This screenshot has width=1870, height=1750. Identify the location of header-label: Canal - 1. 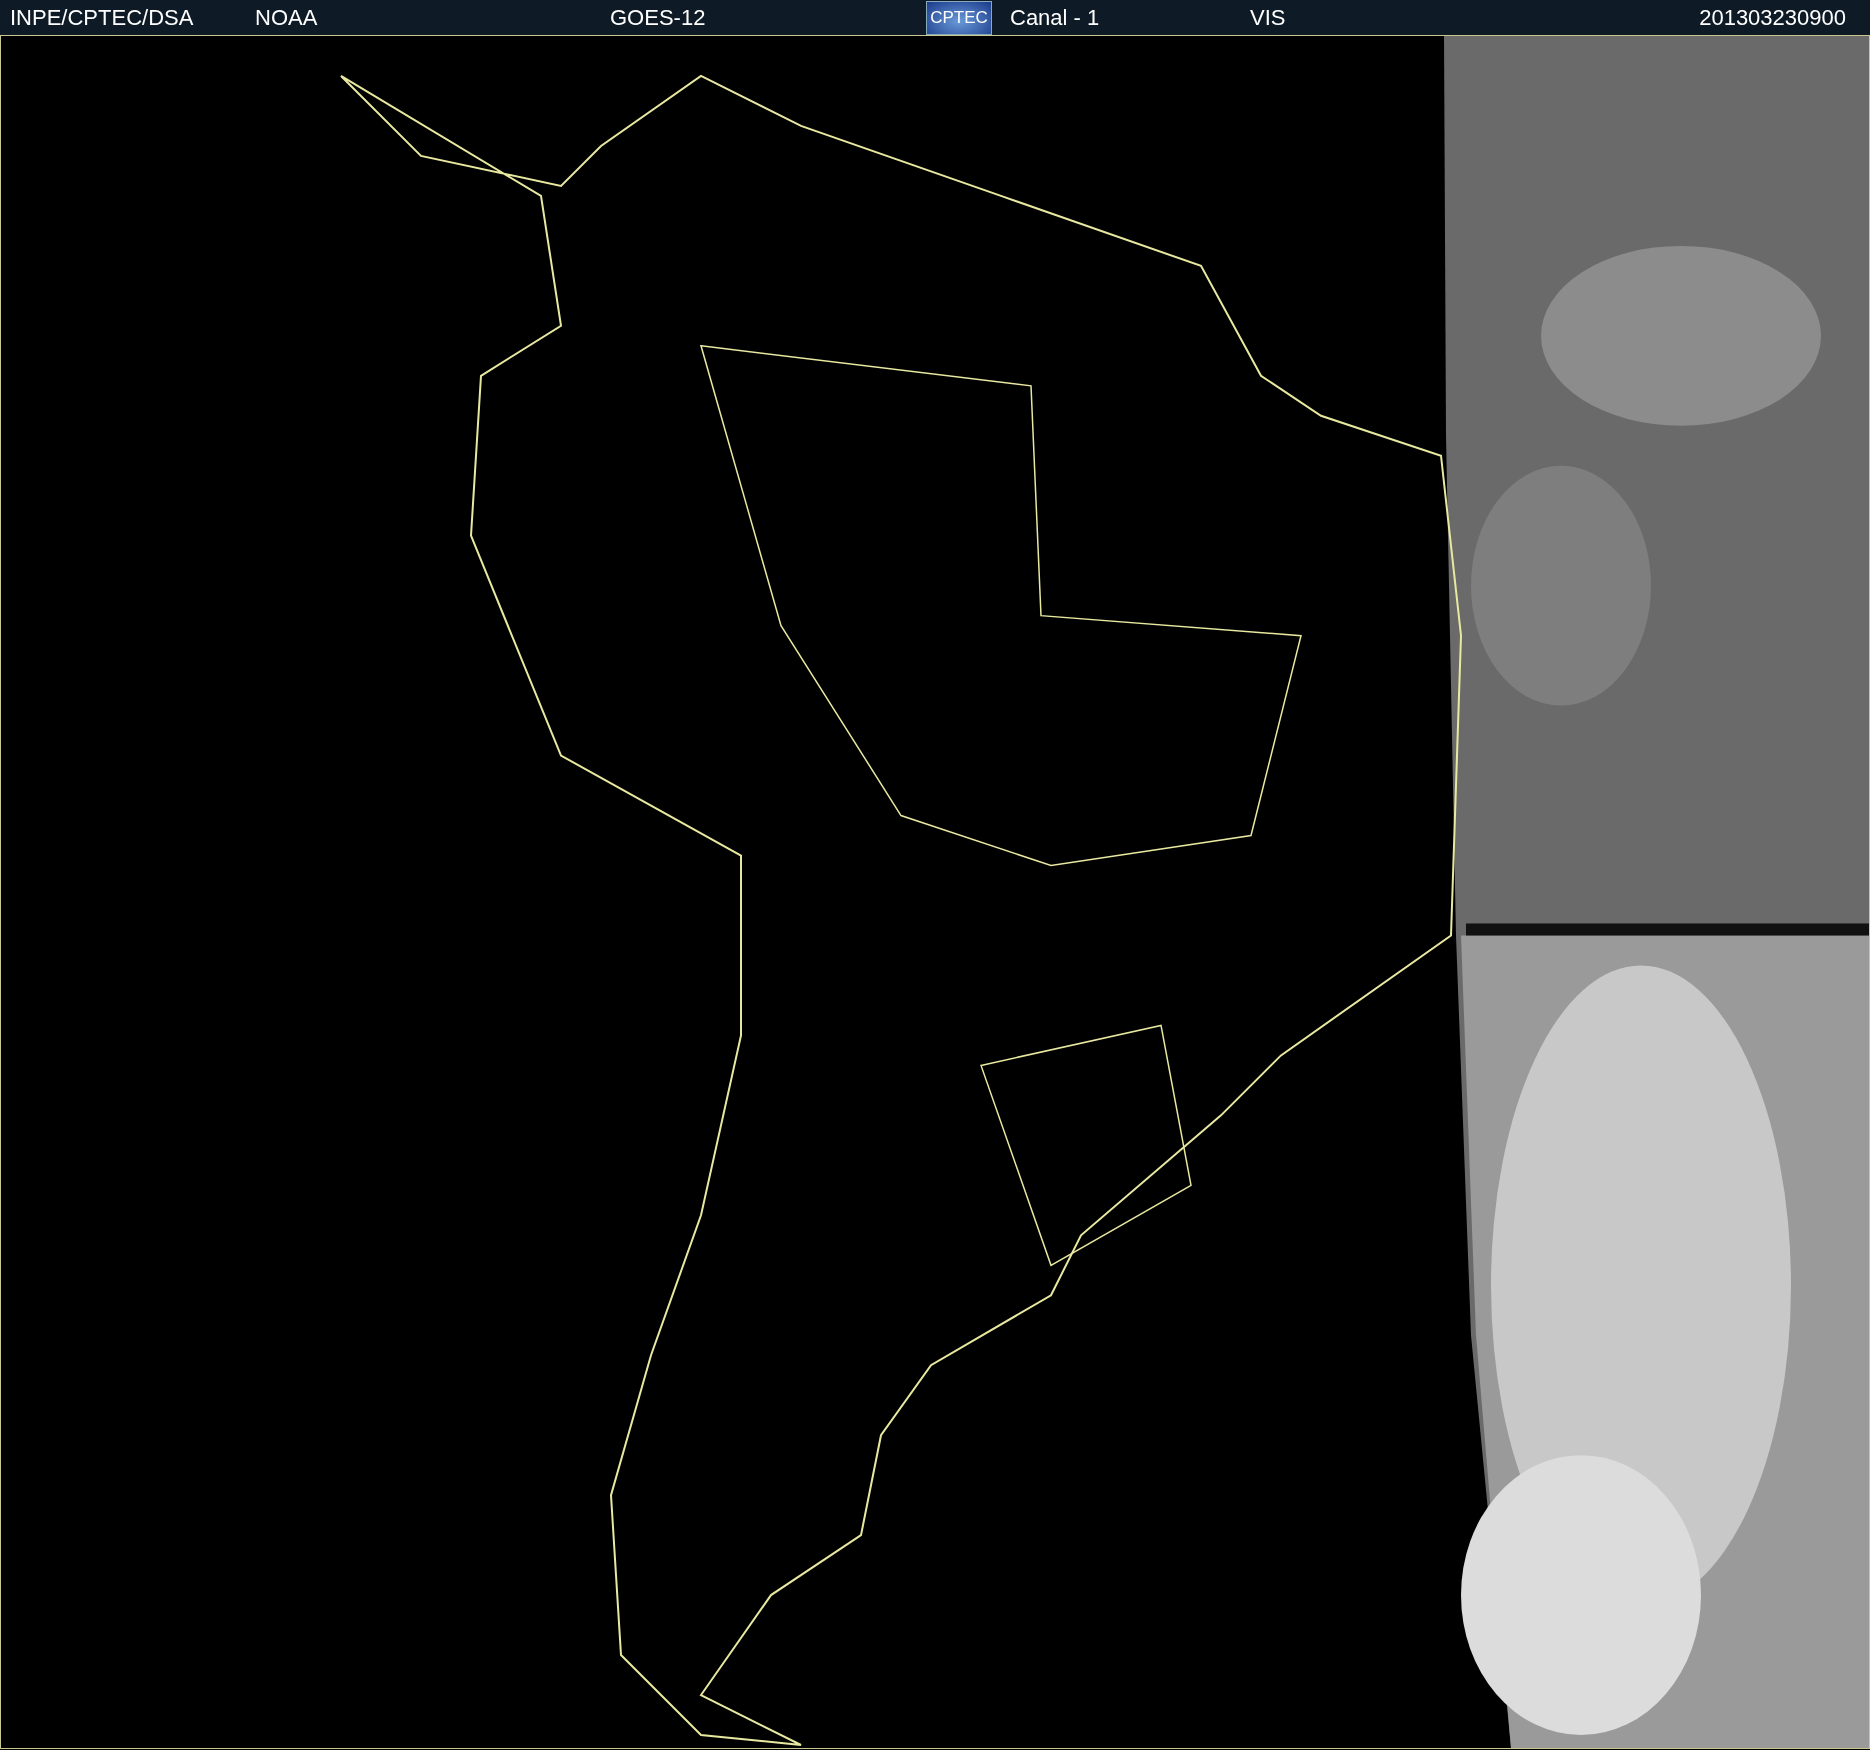
(1055, 17).